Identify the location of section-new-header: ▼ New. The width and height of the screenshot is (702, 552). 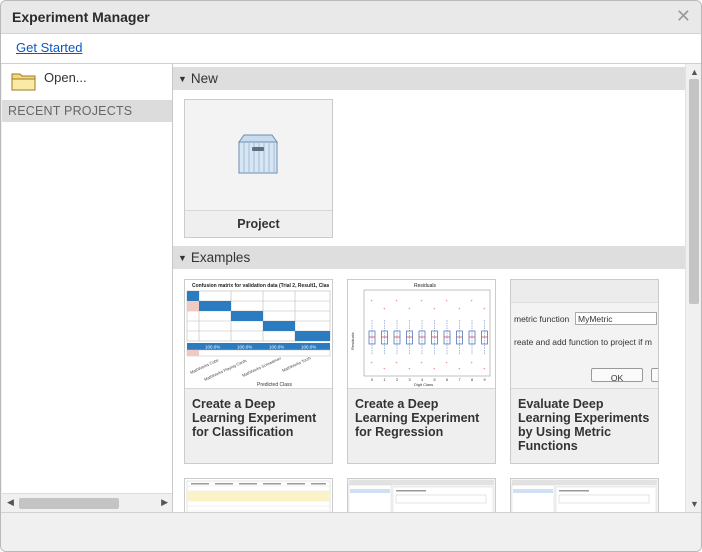
(429, 78).